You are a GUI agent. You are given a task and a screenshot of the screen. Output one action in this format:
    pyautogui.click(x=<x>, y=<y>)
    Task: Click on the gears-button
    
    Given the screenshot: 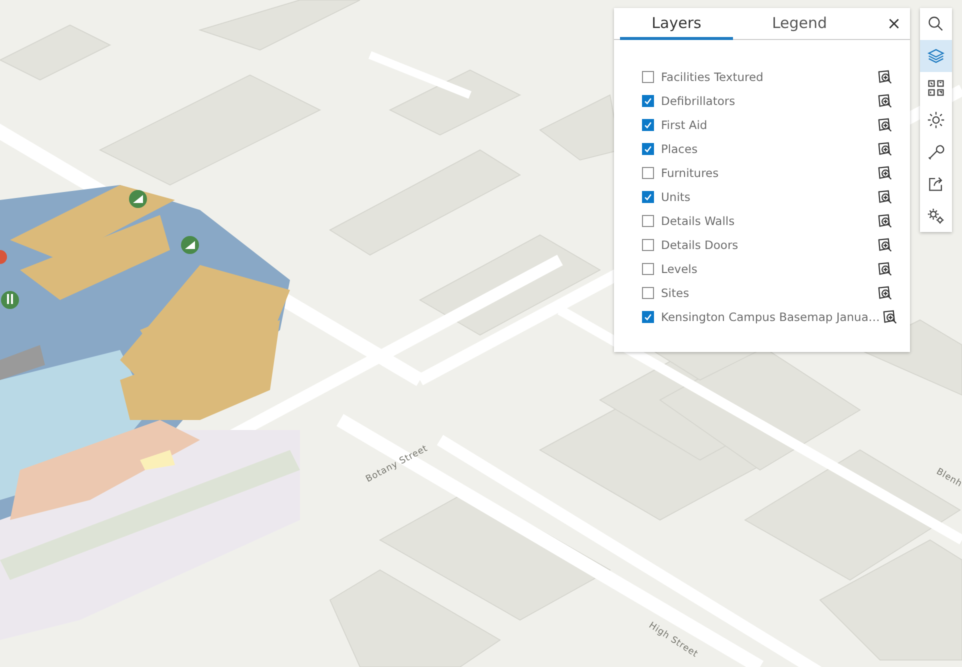 What is the action you would take?
    pyautogui.click(x=936, y=216)
    